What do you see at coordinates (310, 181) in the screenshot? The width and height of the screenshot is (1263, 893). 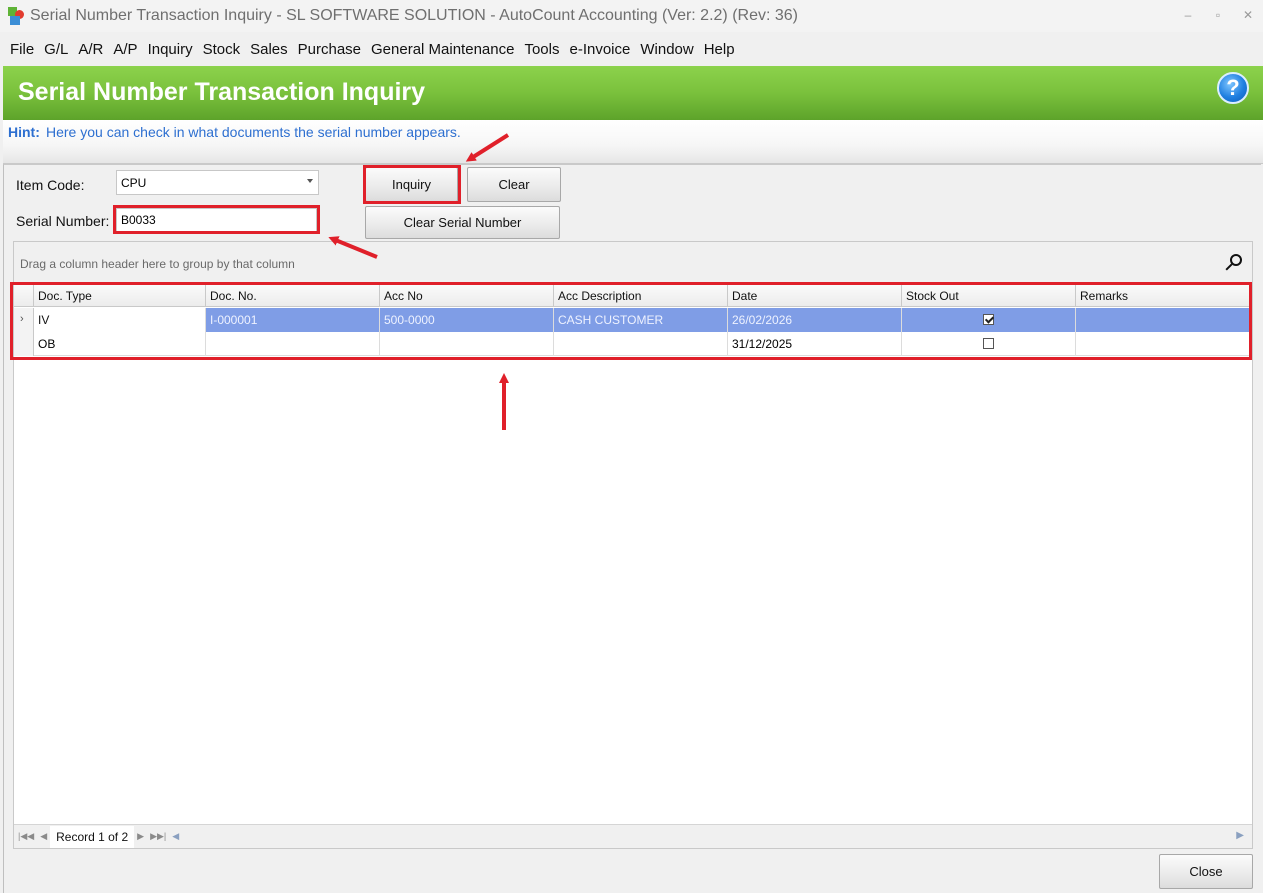 I see `chevron-down-icon` at bounding box center [310, 181].